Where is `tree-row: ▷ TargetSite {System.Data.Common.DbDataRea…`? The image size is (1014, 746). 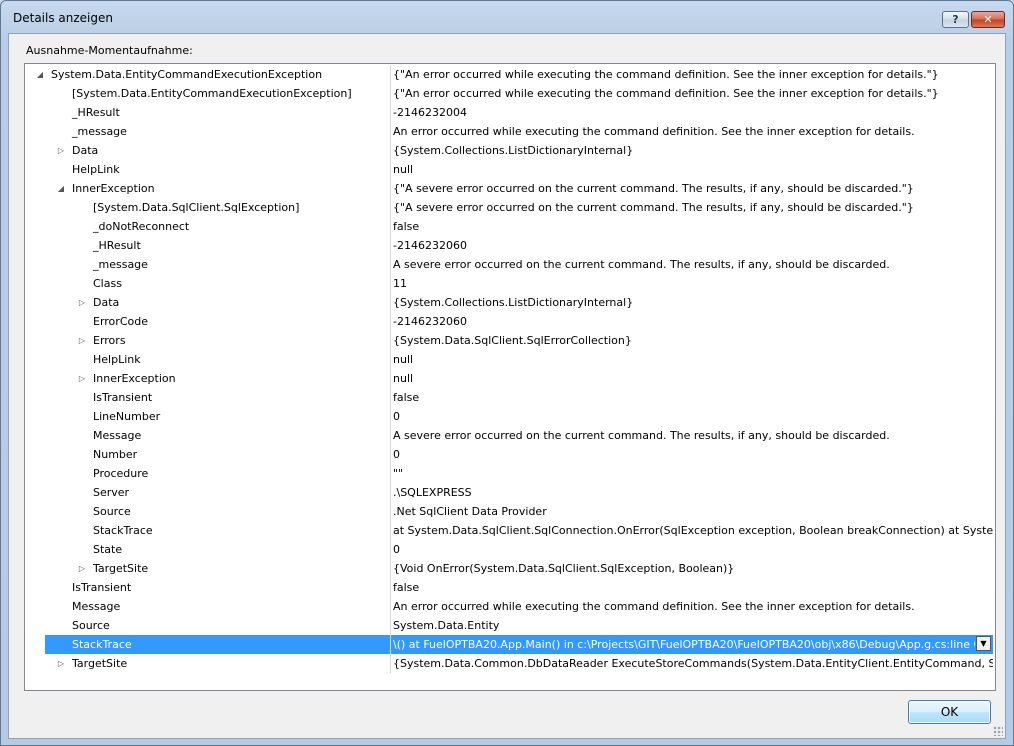 tree-row: ▷ TargetSite {System.Data.Common.DbDataRea… is located at coordinates (509, 663).